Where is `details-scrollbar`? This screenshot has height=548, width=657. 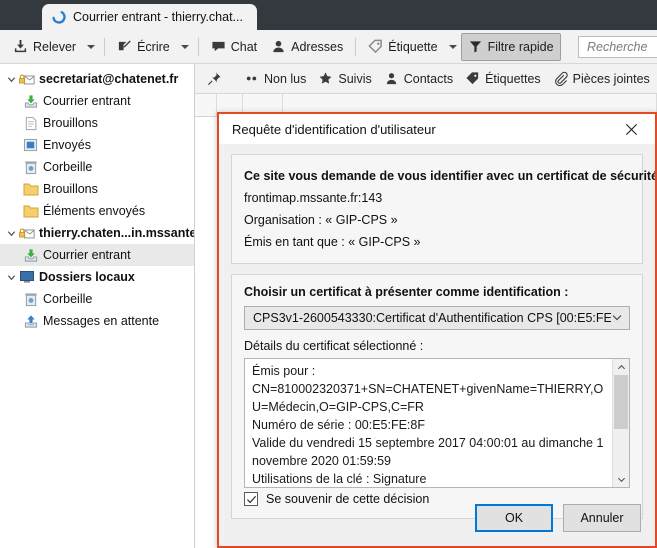
details-scrollbar is located at coordinates (620, 423).